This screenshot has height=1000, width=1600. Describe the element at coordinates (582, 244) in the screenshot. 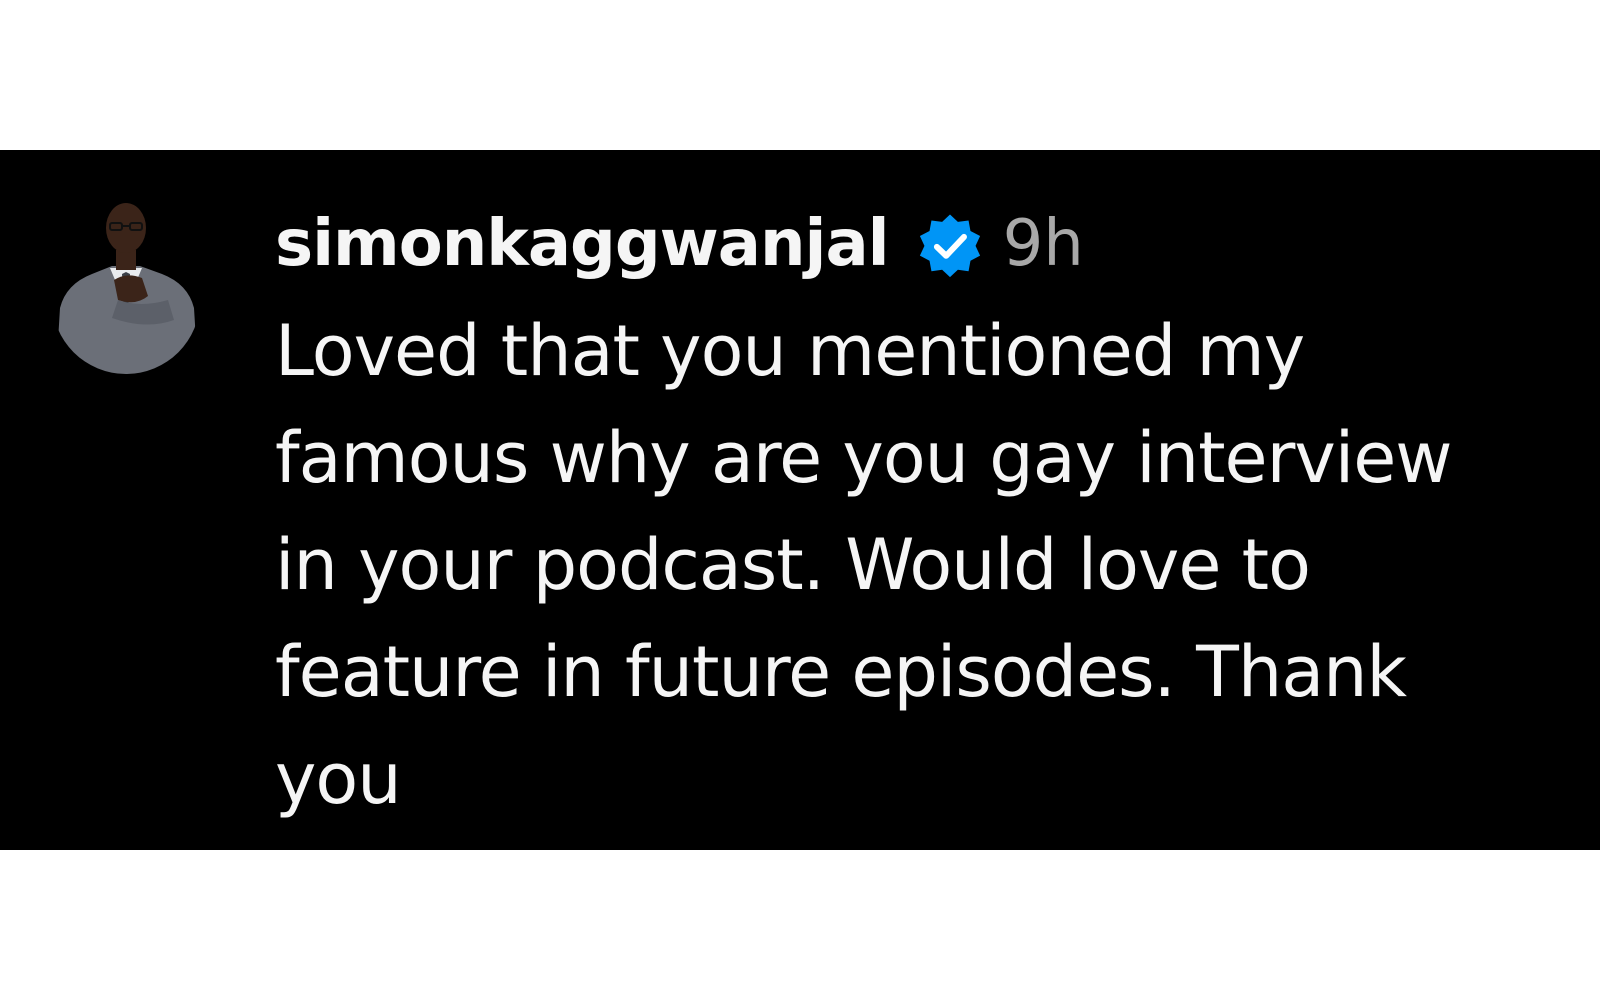

I see `username-link: simonkaggwanjal` at that location.